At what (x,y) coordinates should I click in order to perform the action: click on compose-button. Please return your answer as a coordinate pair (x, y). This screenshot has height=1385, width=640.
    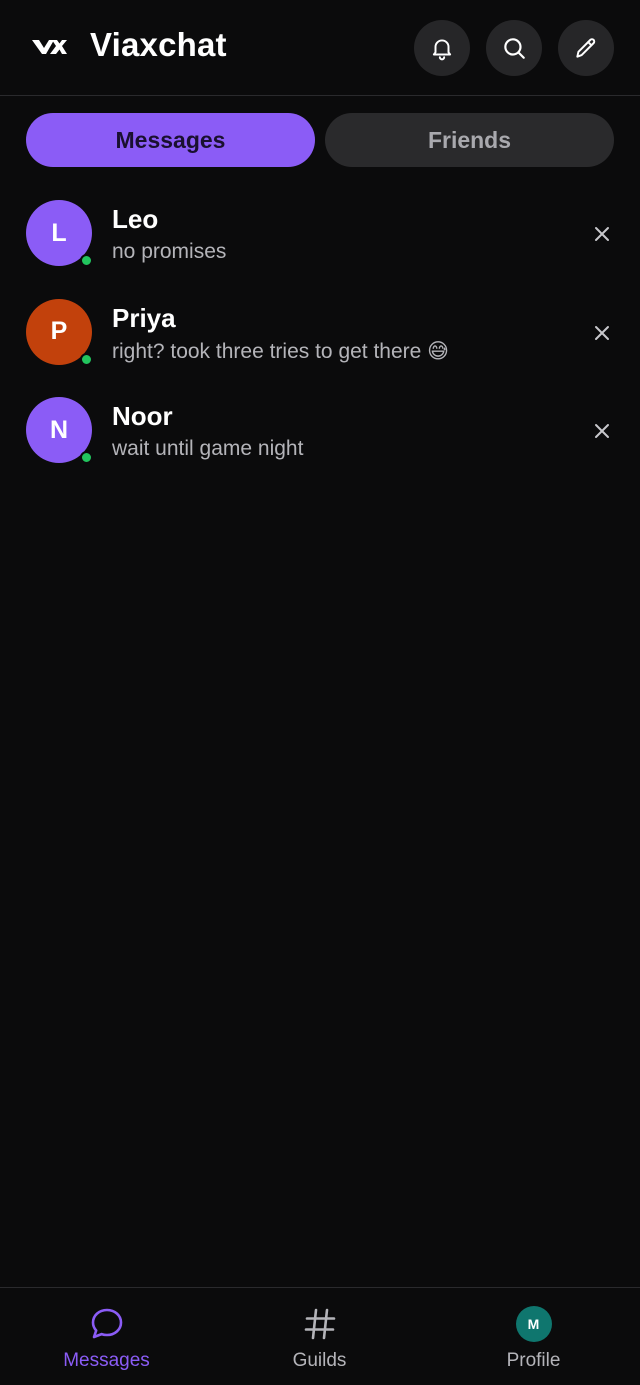
    Looking at the image, I should click on (586, 48).